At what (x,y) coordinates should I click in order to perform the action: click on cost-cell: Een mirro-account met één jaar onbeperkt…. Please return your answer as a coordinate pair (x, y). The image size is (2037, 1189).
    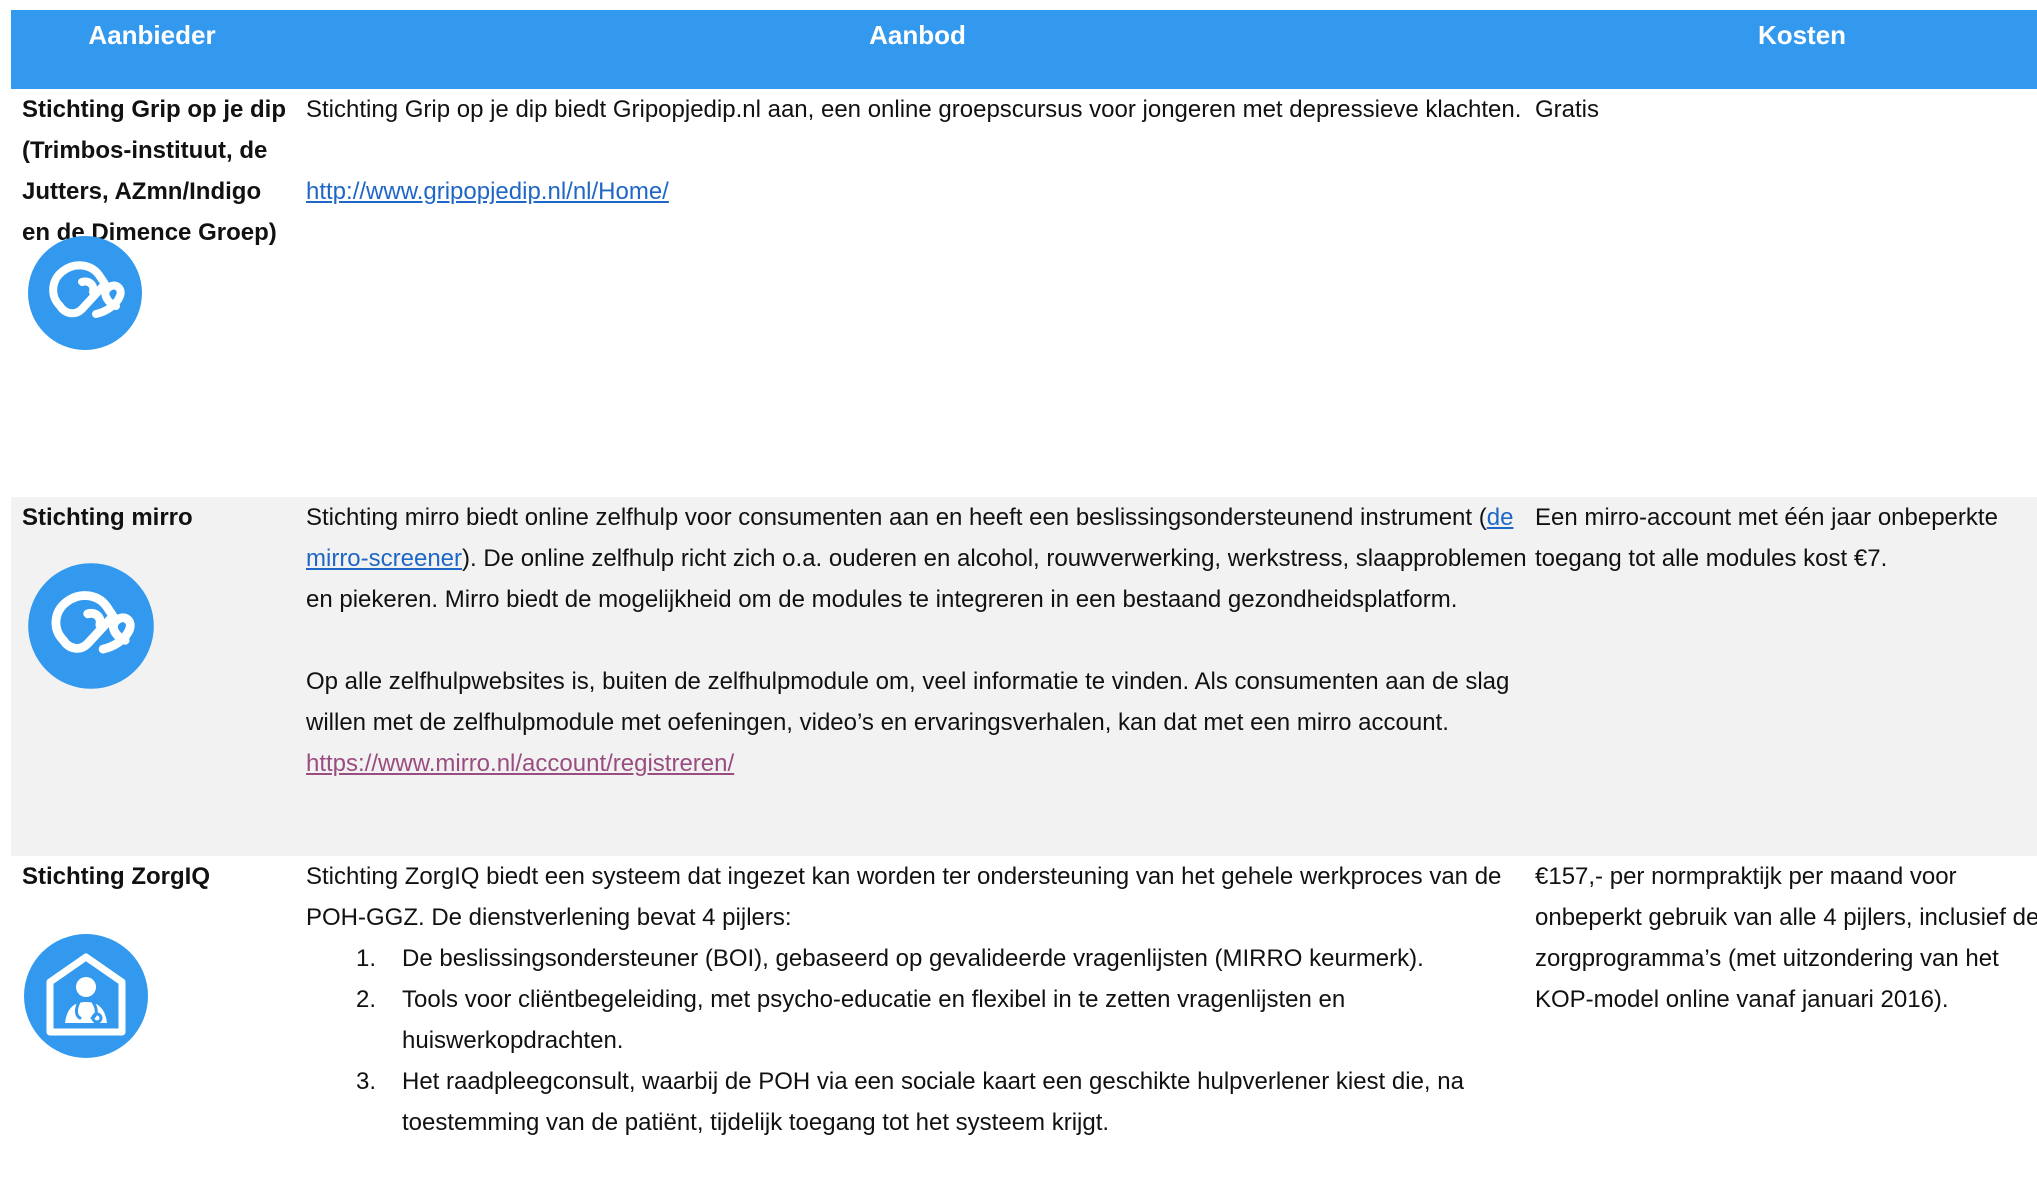
    Looking at the image, I should click on (1786, 538).